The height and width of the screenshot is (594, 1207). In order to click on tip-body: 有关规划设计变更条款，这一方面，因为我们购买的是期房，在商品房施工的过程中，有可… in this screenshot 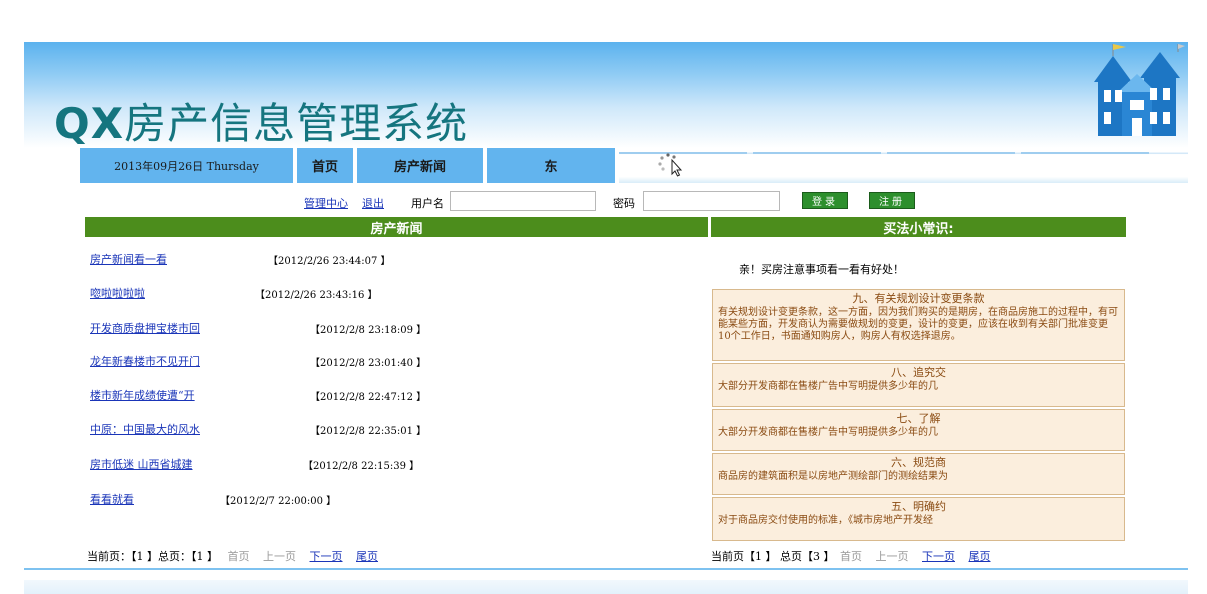, I will do `click(918, 324)`.